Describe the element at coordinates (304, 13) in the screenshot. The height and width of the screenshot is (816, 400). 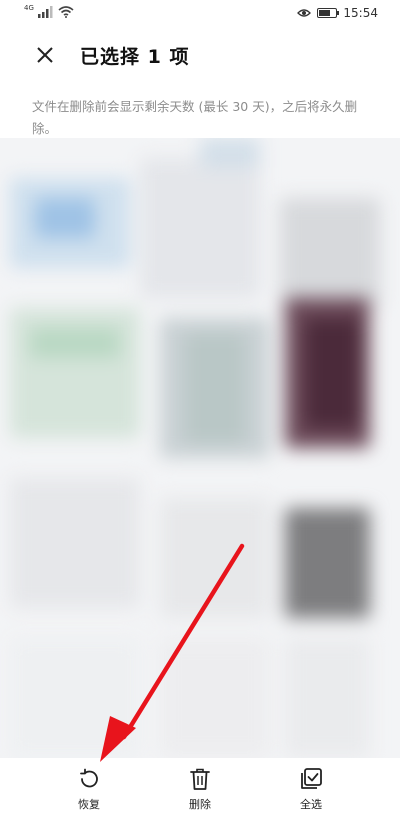
I see `eye-comfort-icon` at that location.